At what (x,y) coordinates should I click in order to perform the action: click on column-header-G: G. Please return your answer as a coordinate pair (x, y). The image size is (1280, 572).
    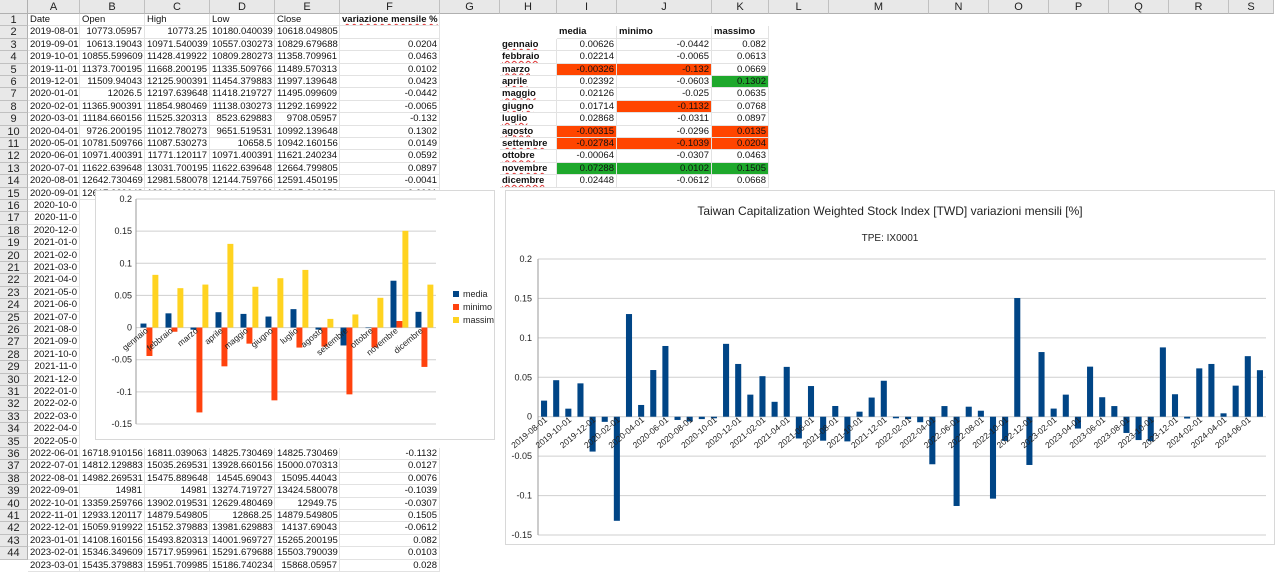
    Looking at the image, I should click on (470, 7).